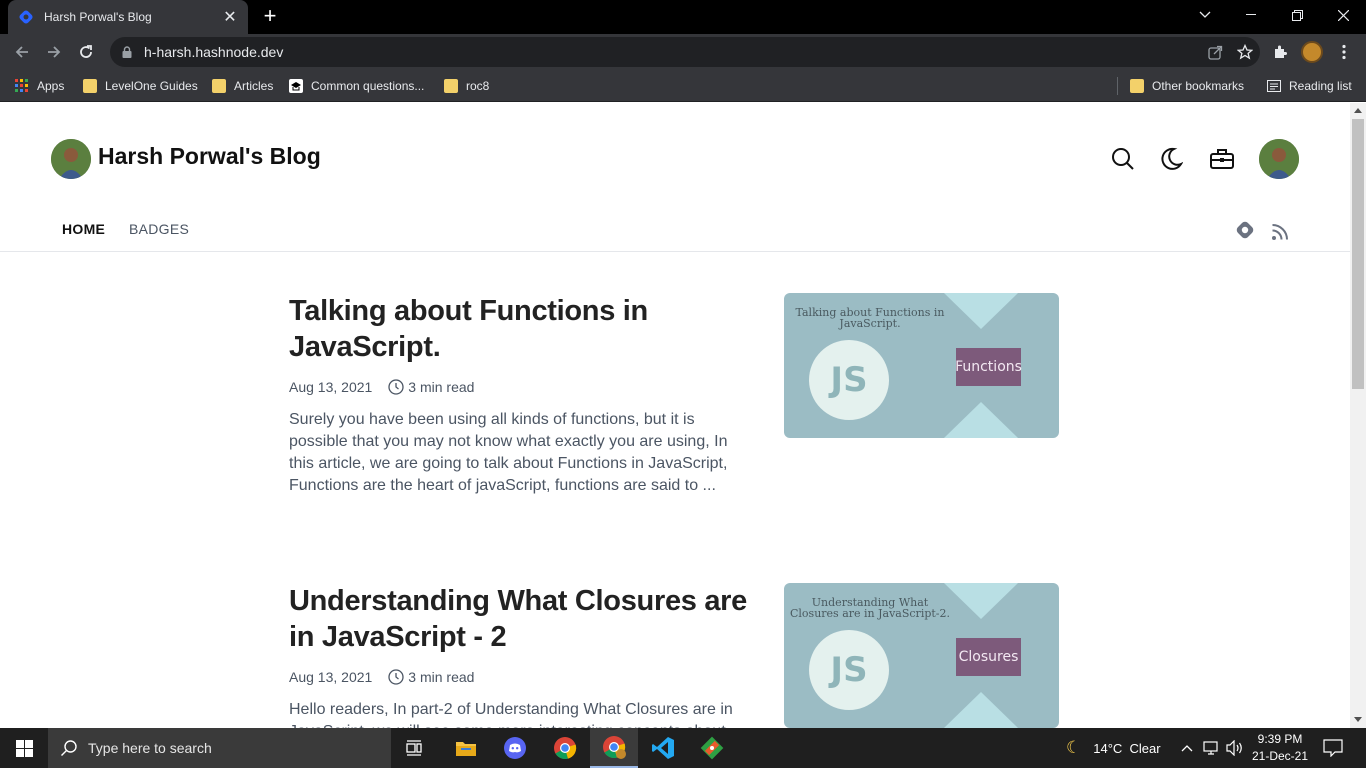  What do you see at coordinates (71, 159) in the screenshot?
I see `blog-avatar` at bounding box center [71, 159].